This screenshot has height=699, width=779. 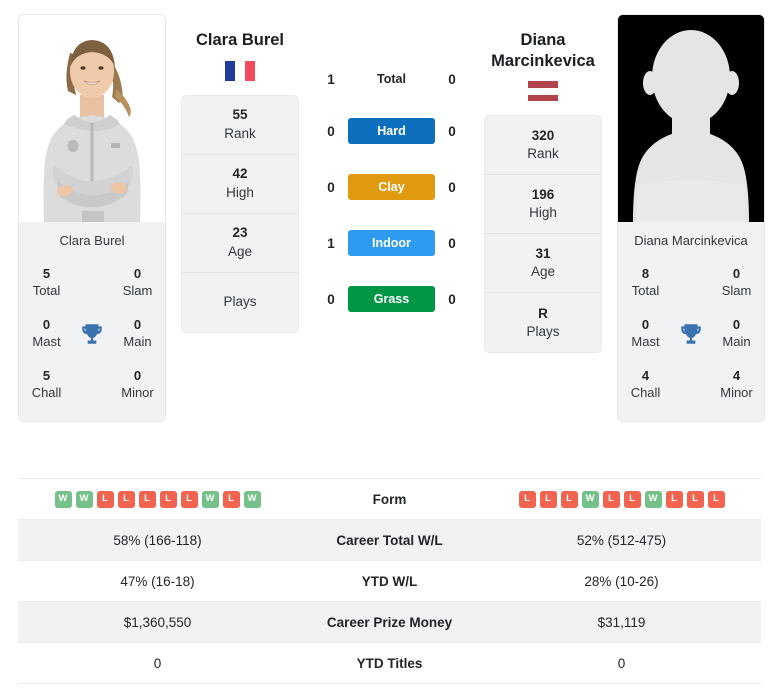 I want to click on left-career-prize-money: $1,360,550, so click(x=157, y=622).